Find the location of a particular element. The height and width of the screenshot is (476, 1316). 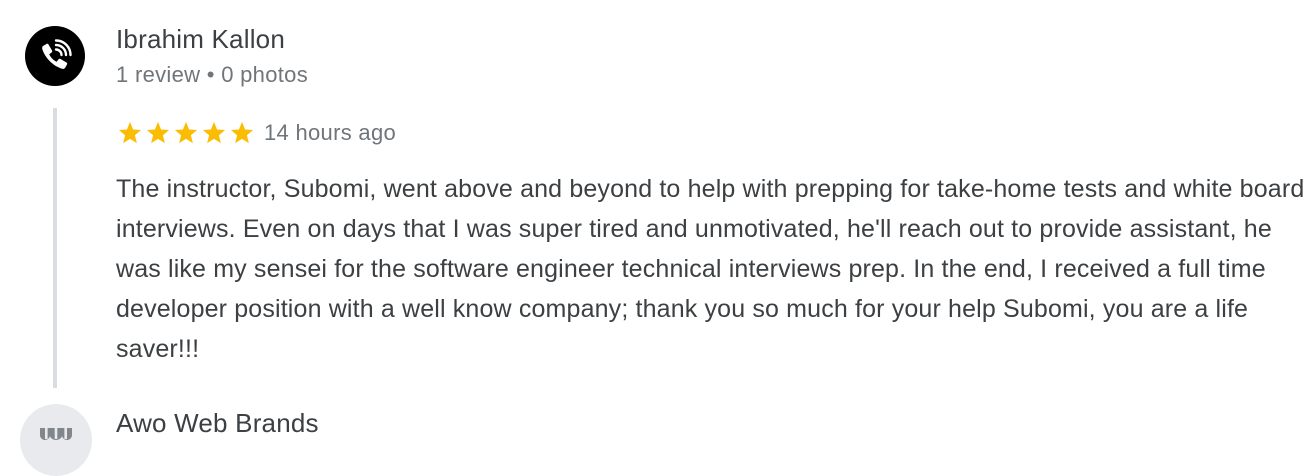

rating-row: 14 hours ago is located at coordinates (256, 133).